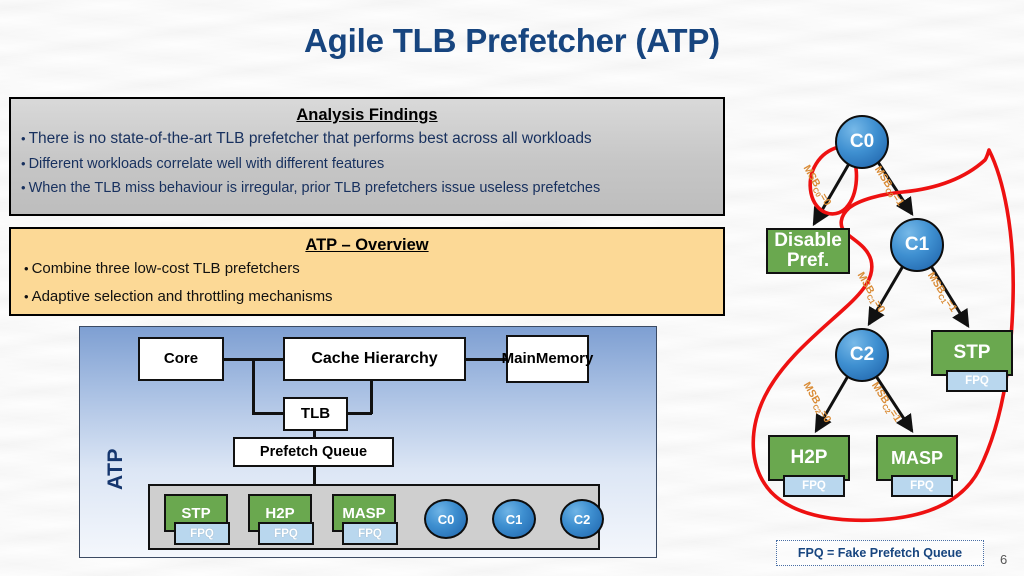  Describe the element at coordinates (977, 381) in the screenshot. I see `tree-leaf-stp-fpq: FPQ` at that location.